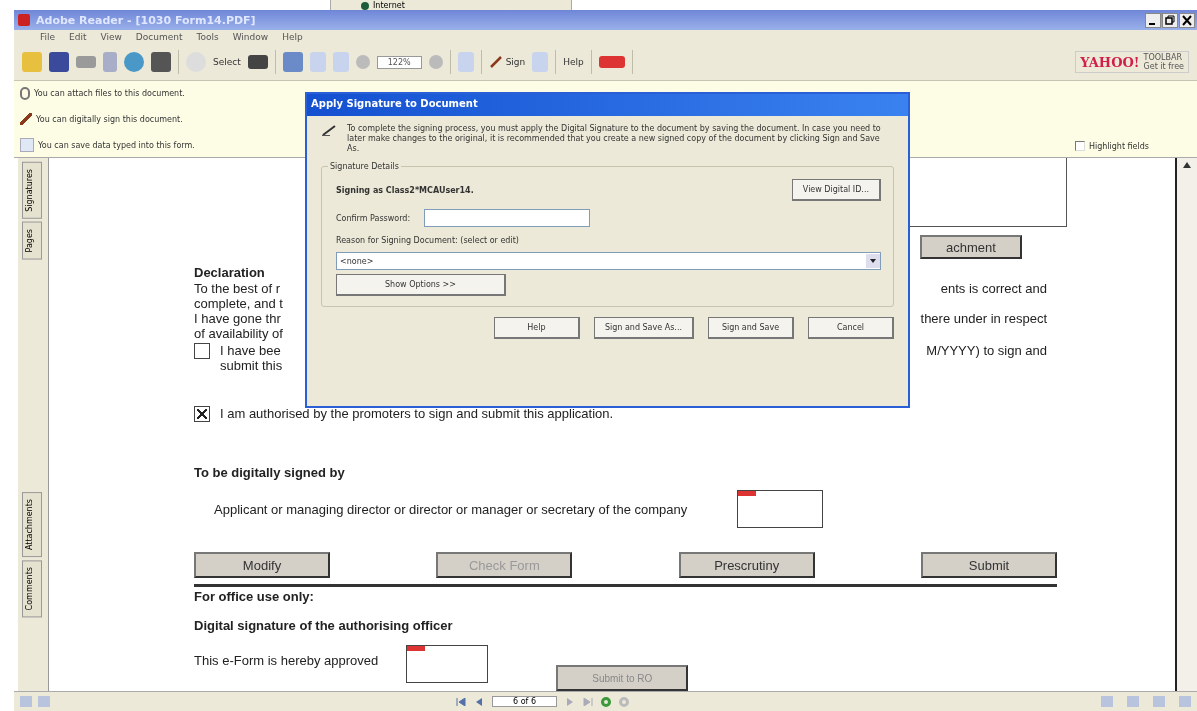 This screenshot has width=1197, height=711. What do you see at coordinates (989, 565) in the screenshot?
I see `form-button: Submit` at bounding box center [989, 565].